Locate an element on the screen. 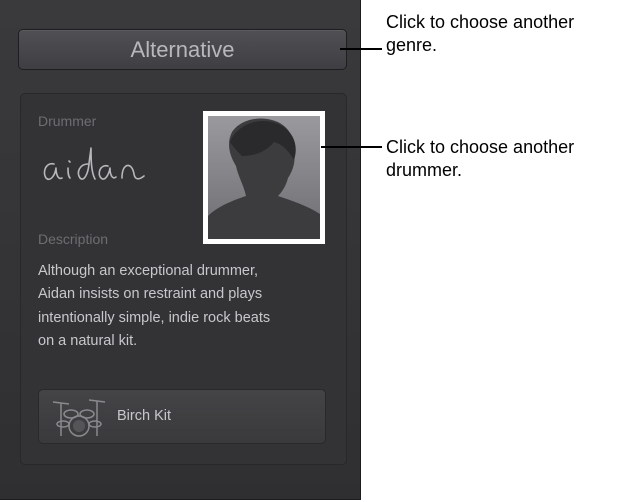 The image size is (618, 502). drummer-signature is located at coordinates (105, 168).